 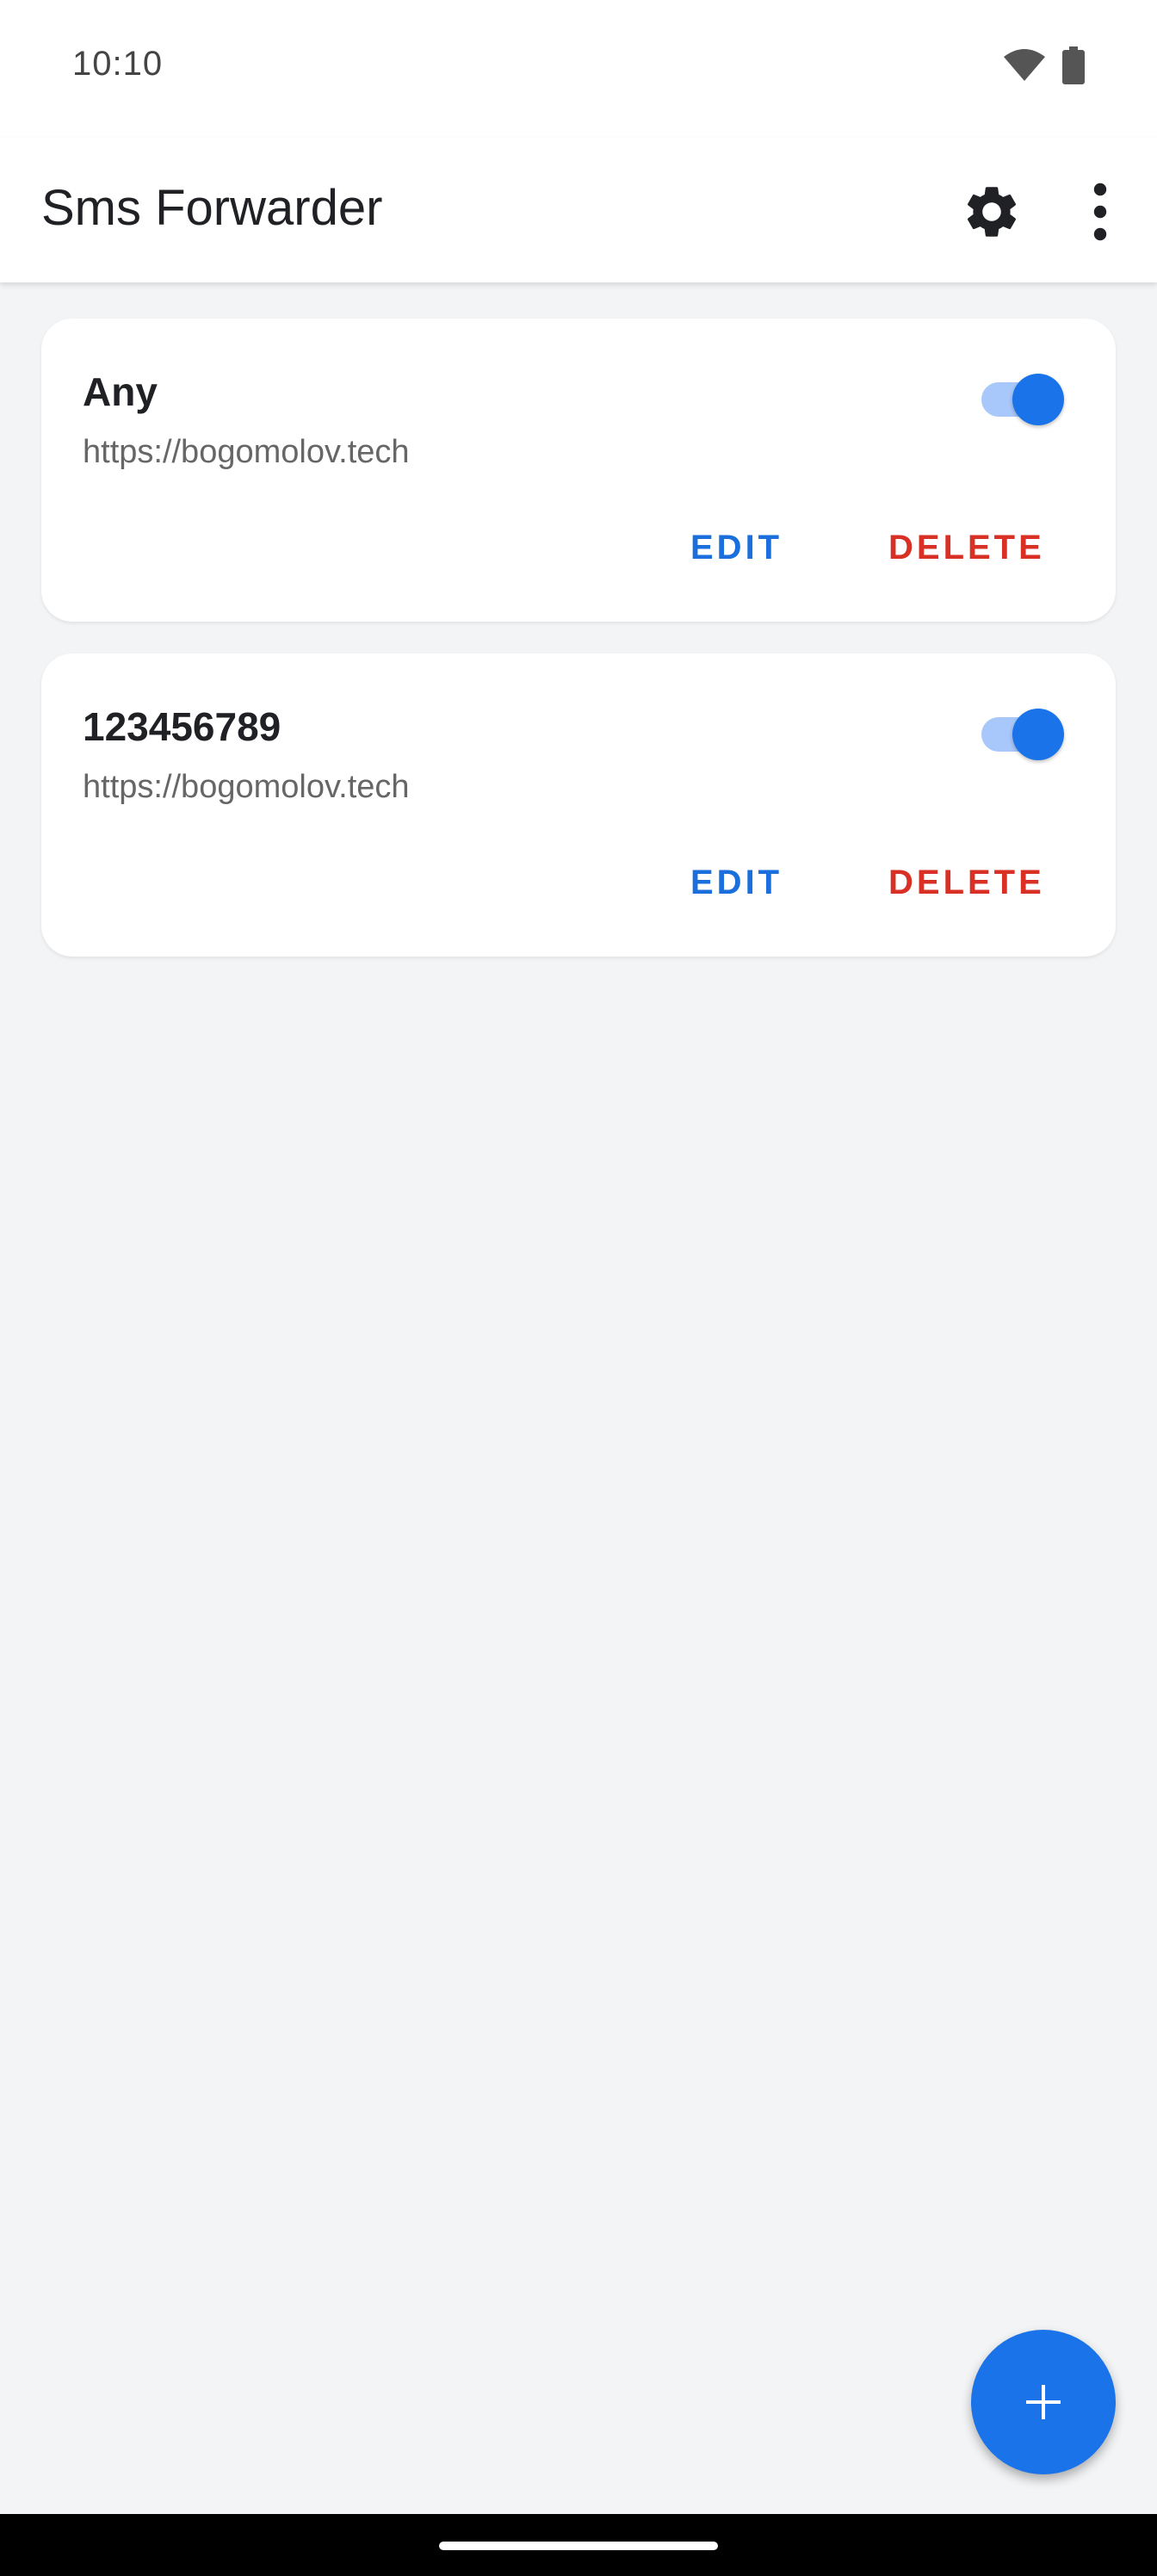 What do you see at coordinates (182, 726) in the screenshot?
I see `rule-title: 123456789` at bounding box center [182, 726].